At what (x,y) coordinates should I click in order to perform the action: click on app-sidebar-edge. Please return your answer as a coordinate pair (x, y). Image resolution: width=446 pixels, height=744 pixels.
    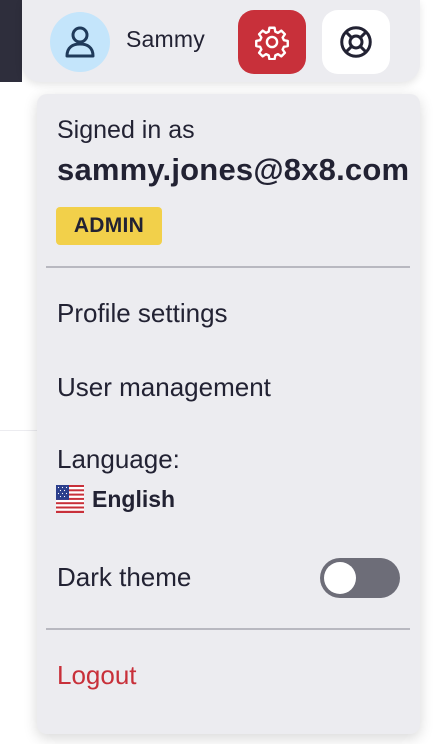
    Looking at the image, I should click on (11, 41).